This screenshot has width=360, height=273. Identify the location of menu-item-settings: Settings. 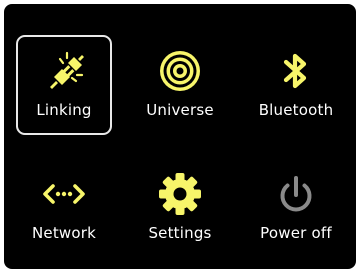
(180, 208).